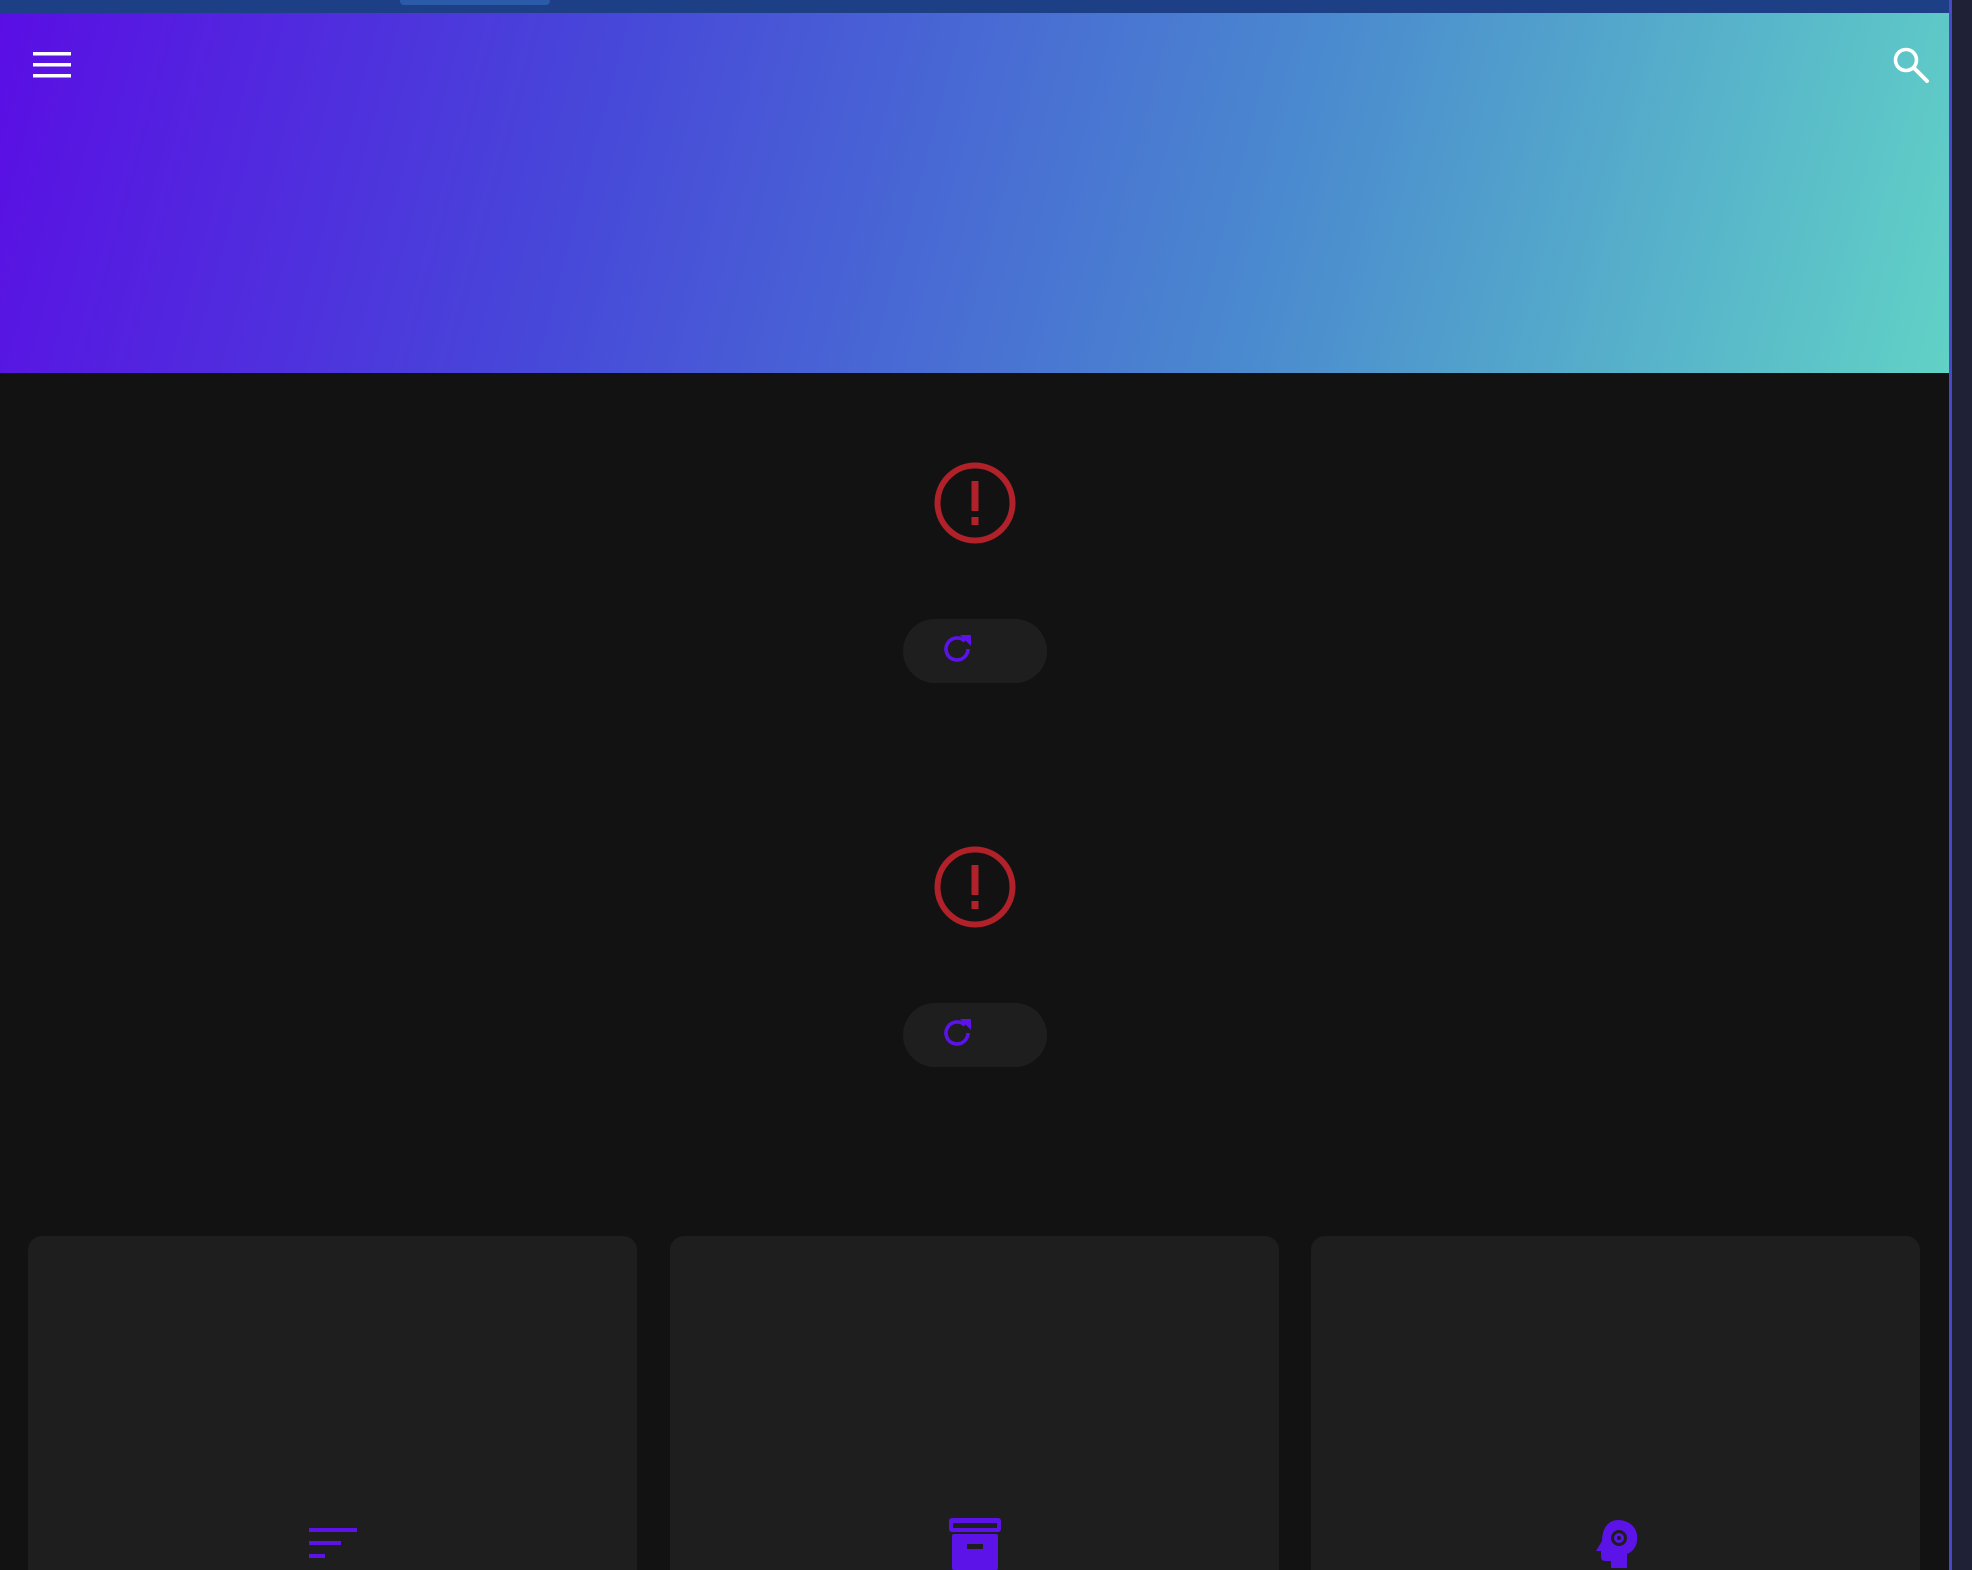 Image resolution: width=1972 pixels, height=1570 pixels. I want to click on window-tab-indicator, so click(475, 2).